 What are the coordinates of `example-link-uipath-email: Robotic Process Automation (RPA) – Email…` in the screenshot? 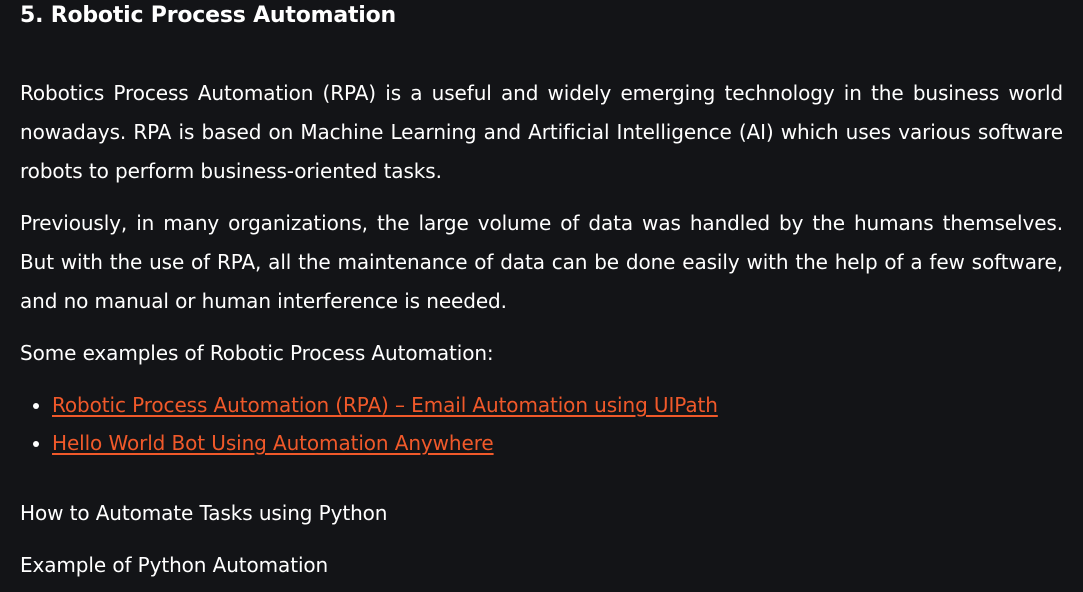 It's located at (385, 405).